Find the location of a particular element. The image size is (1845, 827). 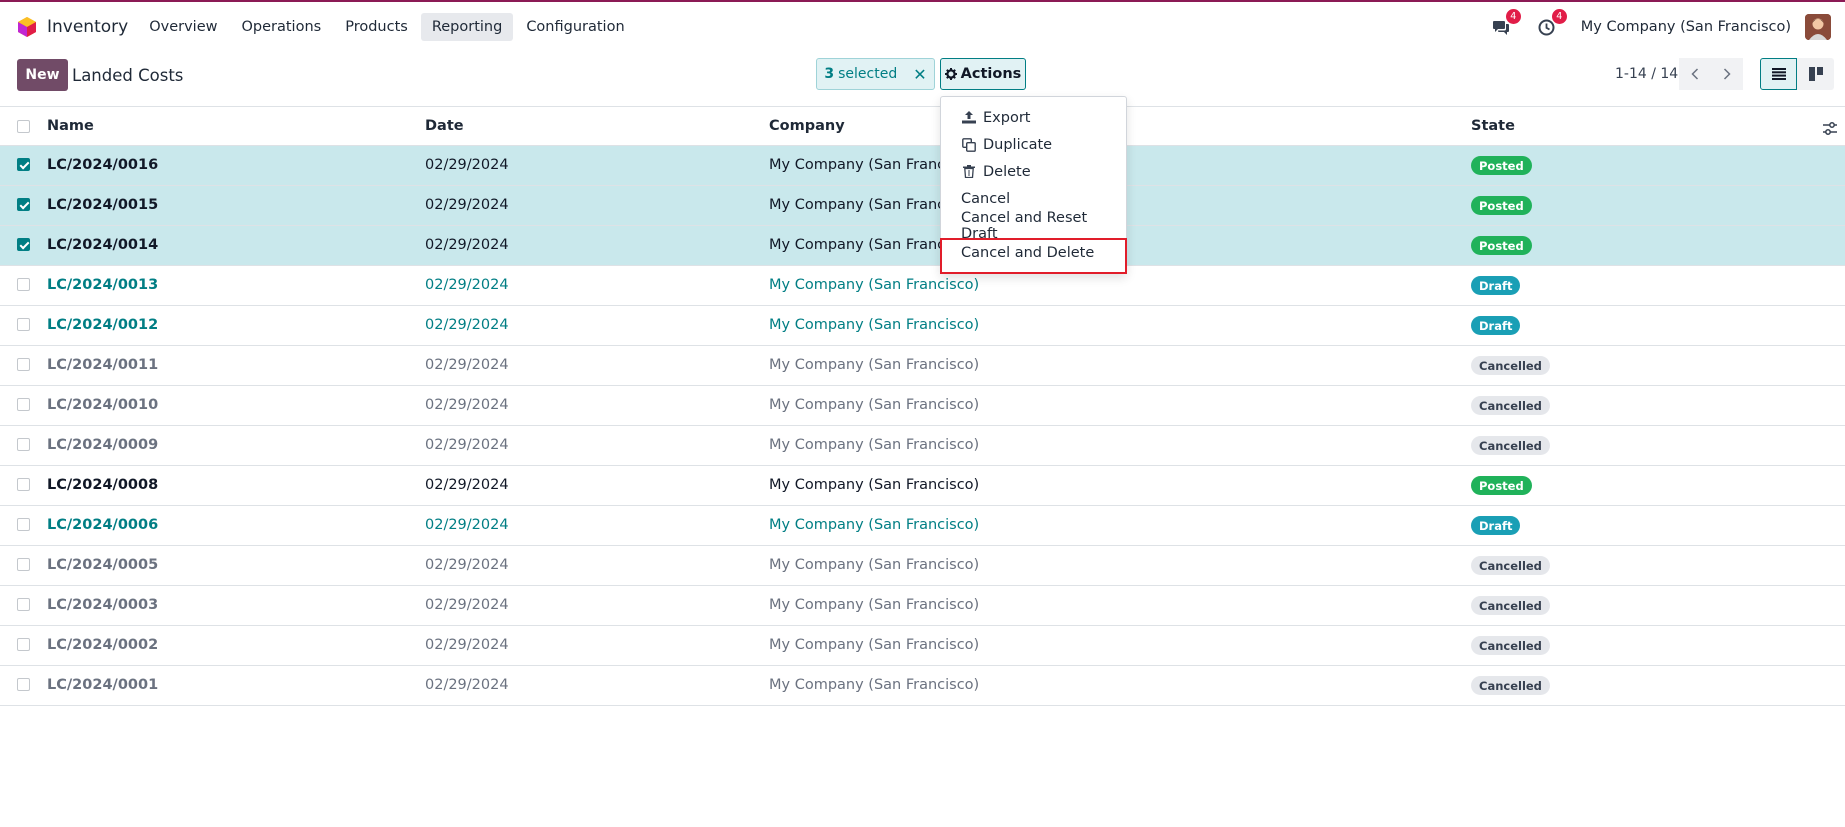

column-header-company: Company is located at coordinates (807, 126).